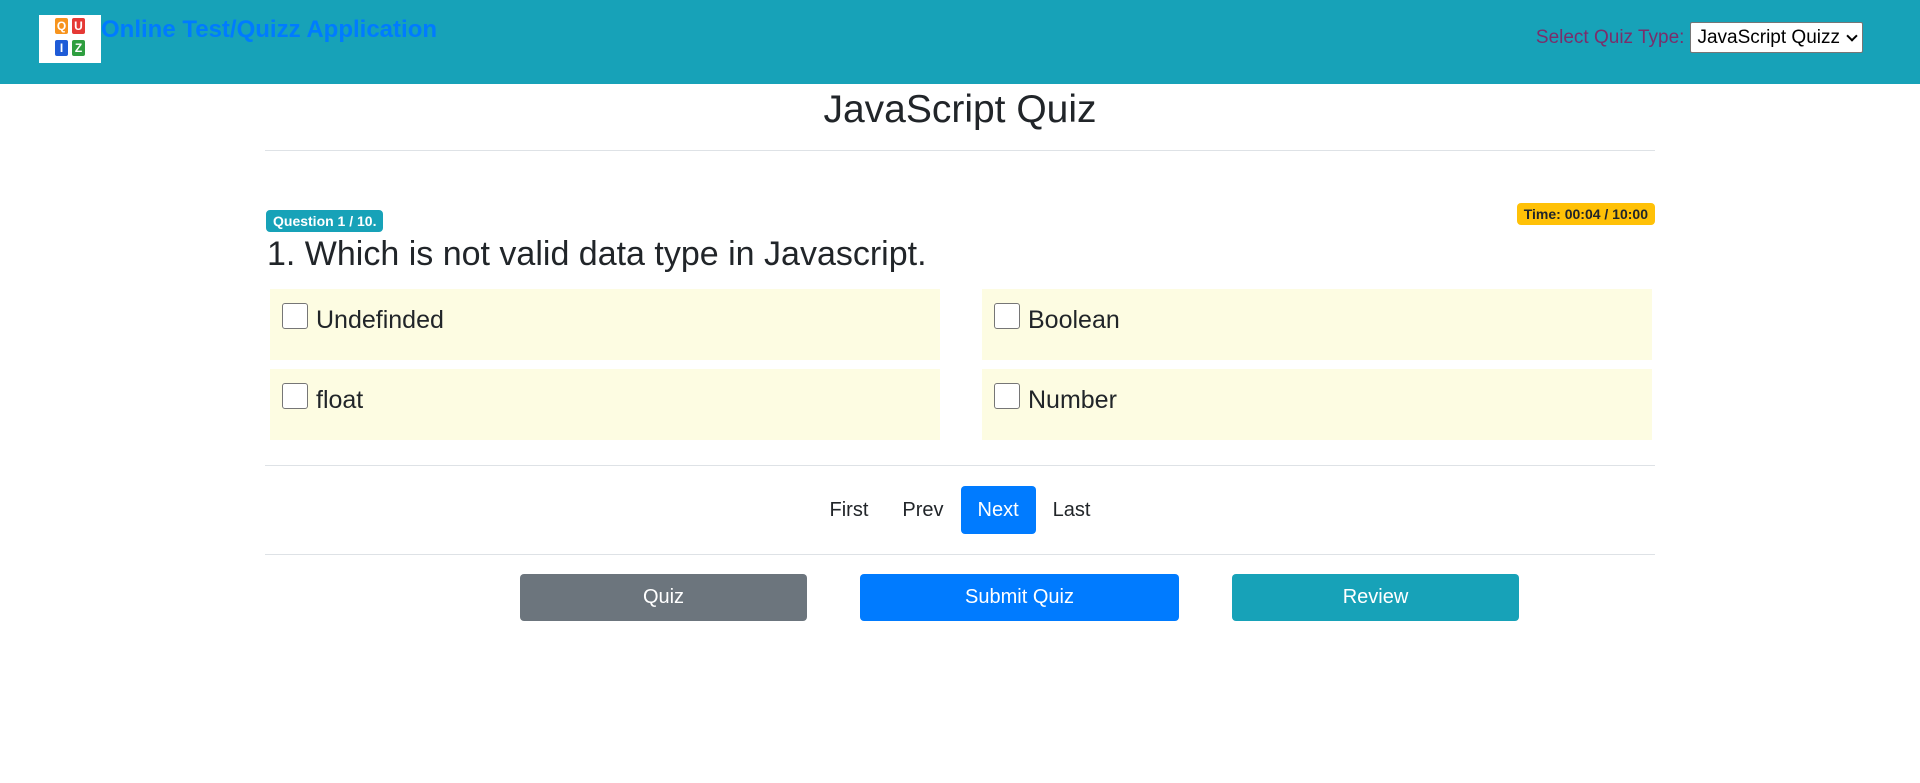 The image size is (1920, 783). Describe the element at coordinates (61, 26) in the screenshot. I see `logo-tile-q: Q` at that location.